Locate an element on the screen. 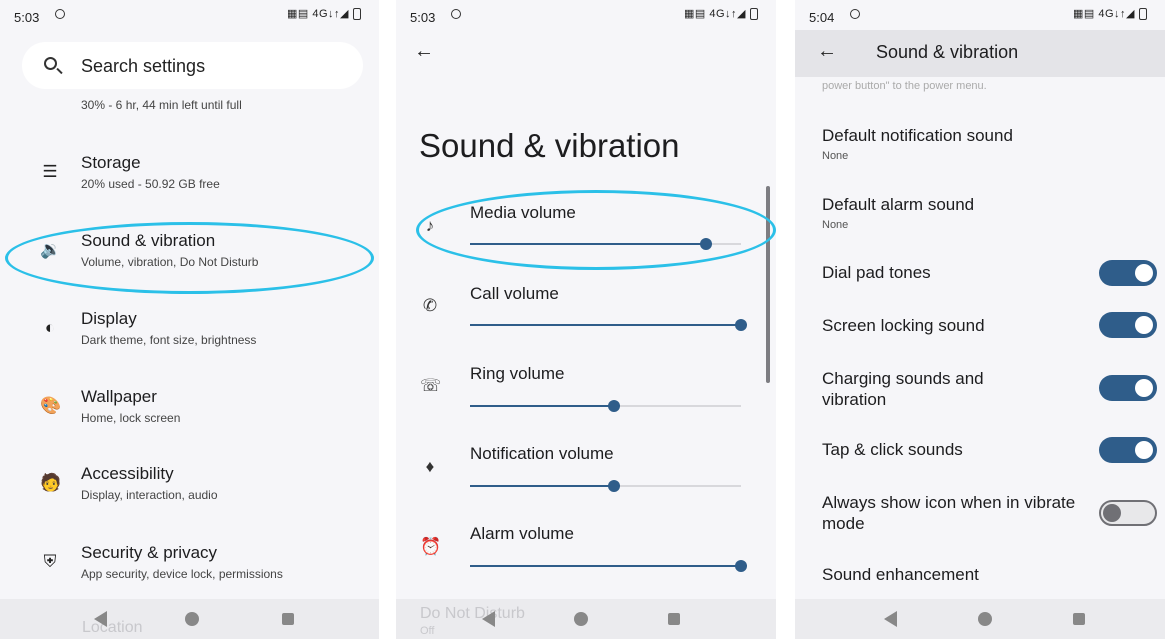 The width and height of the screenshot is (1165, 639). ring-icon: ☏ is located at coordinates (431, 385).